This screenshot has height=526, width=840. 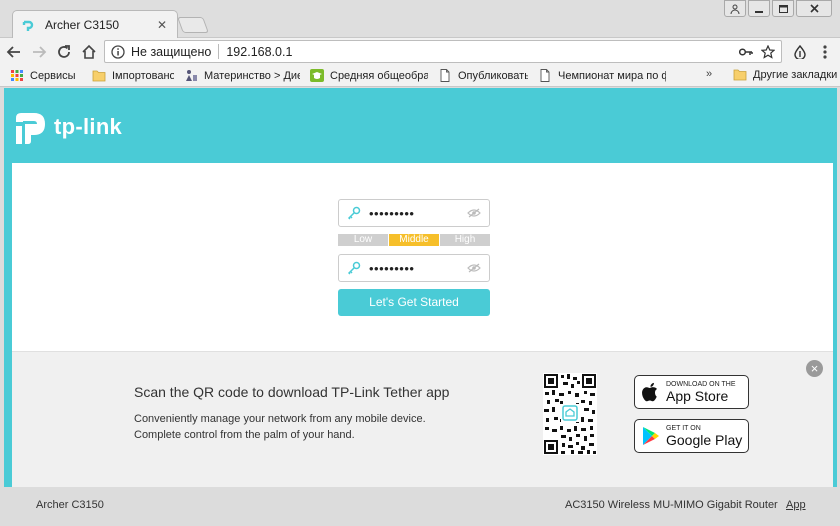 What do you see at coordinates (17, 75) in the screenshot?
I see `apps-grid-icon` at bounding box center [17, 75].